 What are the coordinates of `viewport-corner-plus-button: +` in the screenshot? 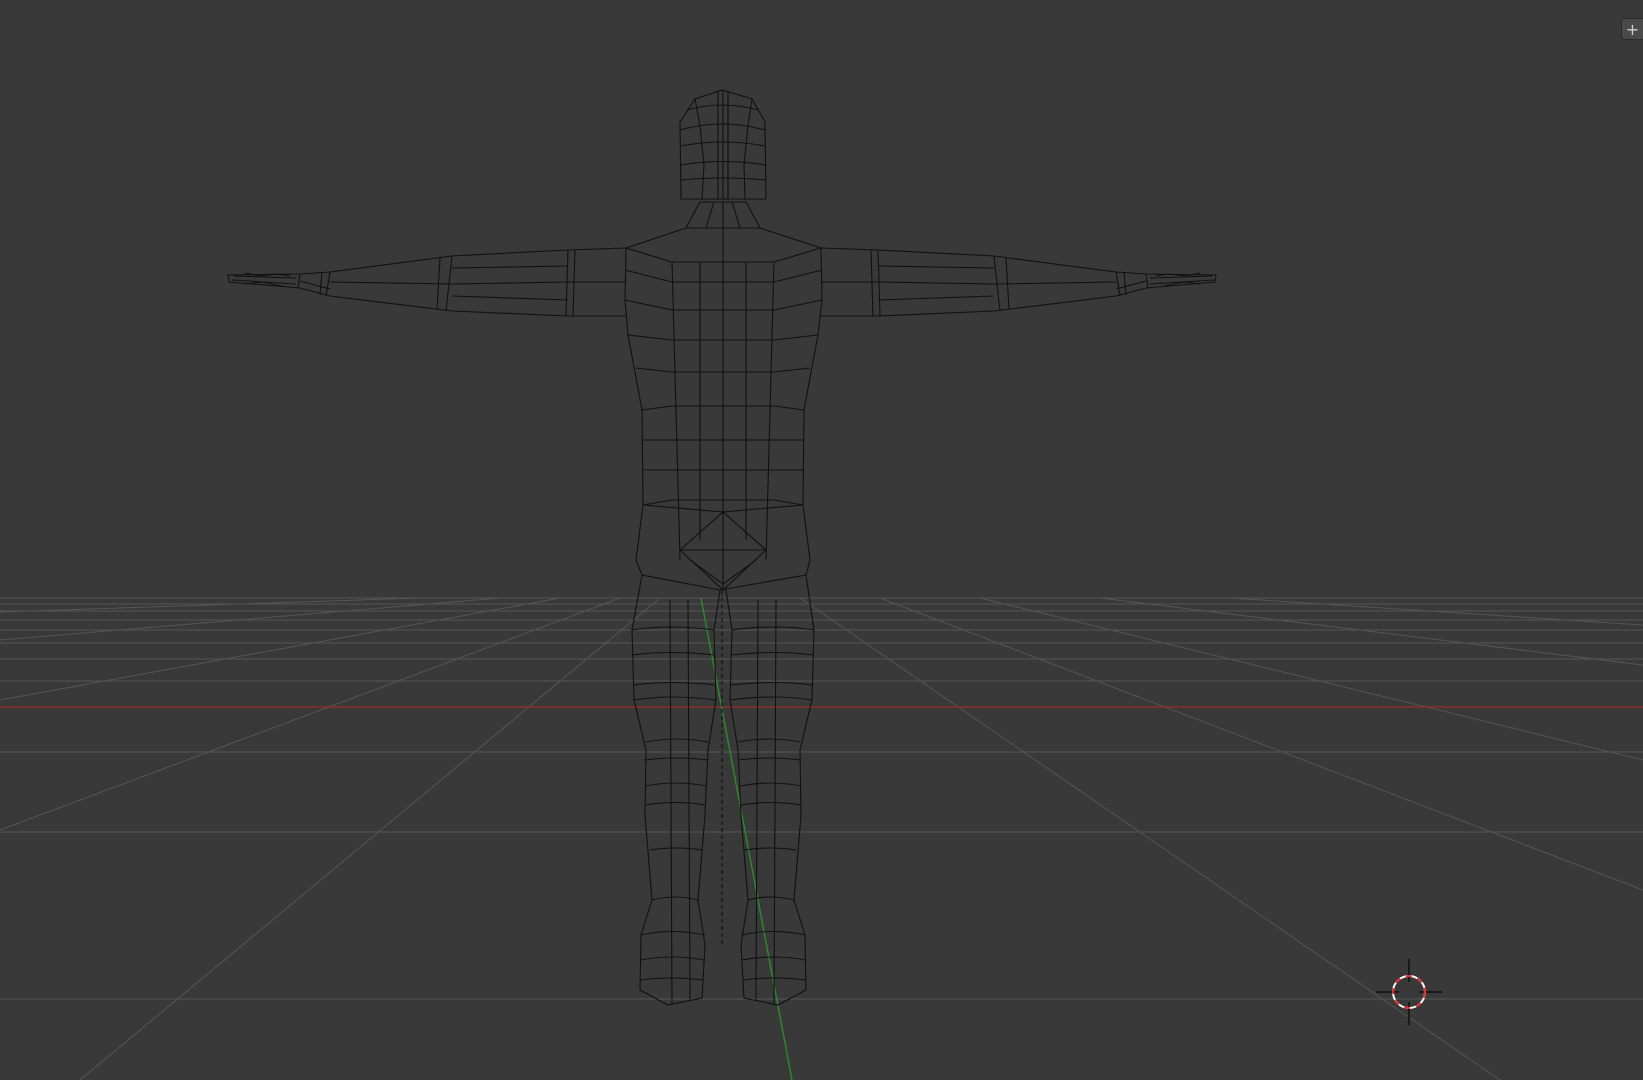 It's located at (1632, 29).